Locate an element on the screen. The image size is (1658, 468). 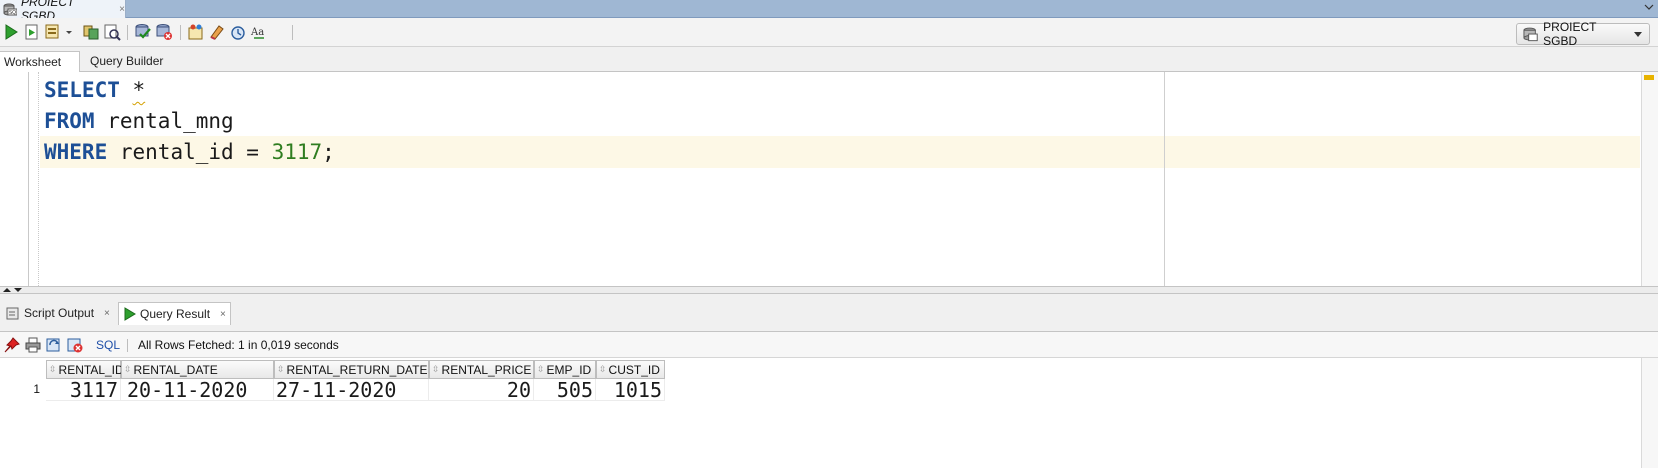
cancel-query-icon is located at coordinates (75, 345).